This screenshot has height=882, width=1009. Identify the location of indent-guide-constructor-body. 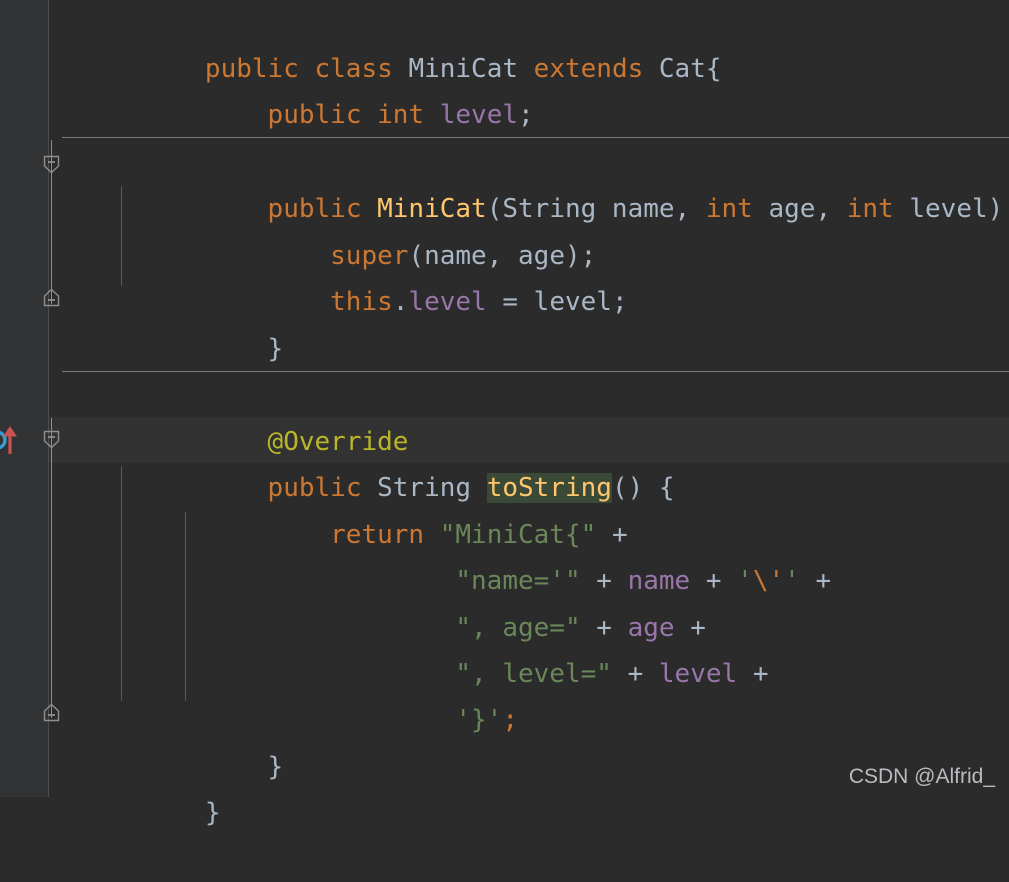
(121, 236).